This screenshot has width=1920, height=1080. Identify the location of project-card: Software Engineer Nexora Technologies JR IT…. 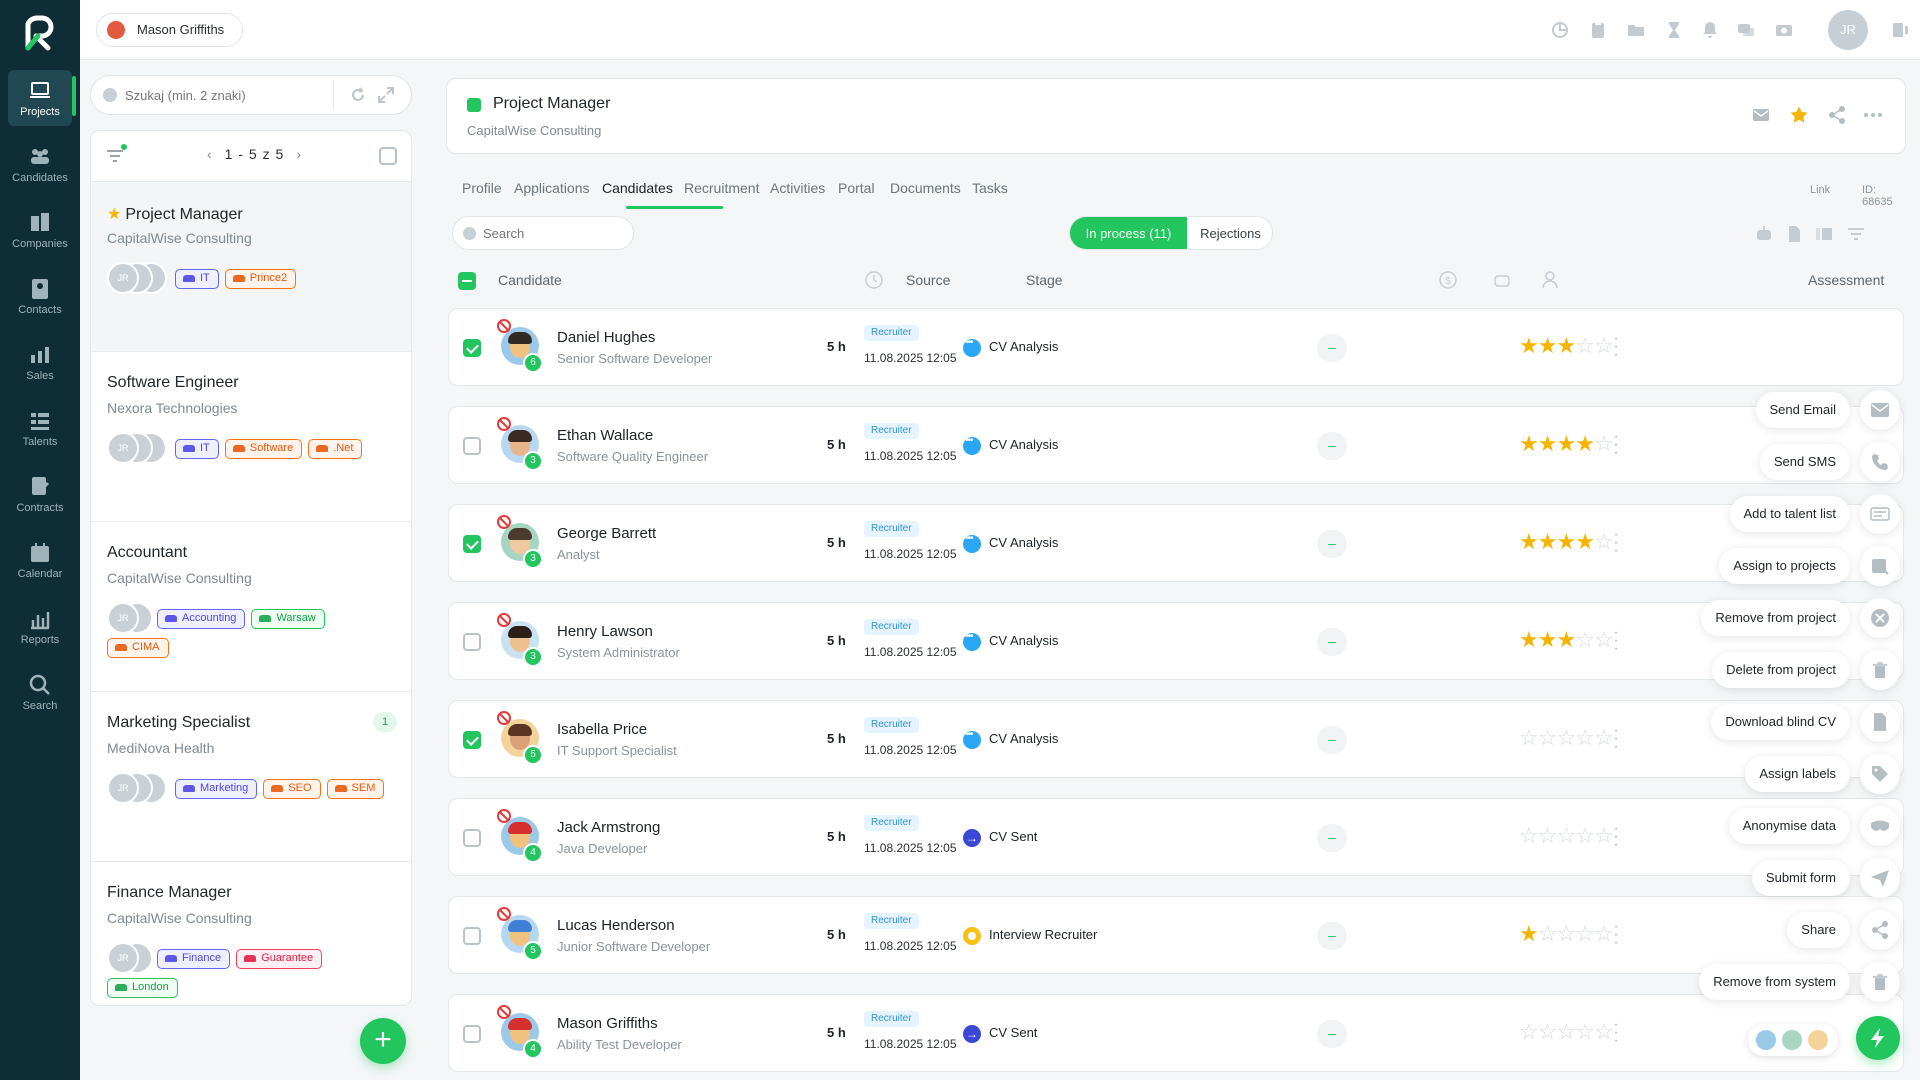
(251, 436).